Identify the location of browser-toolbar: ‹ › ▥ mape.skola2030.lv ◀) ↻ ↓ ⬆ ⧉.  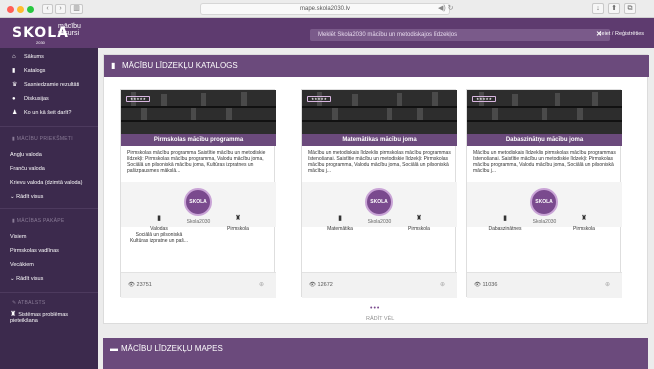
(327, 9).